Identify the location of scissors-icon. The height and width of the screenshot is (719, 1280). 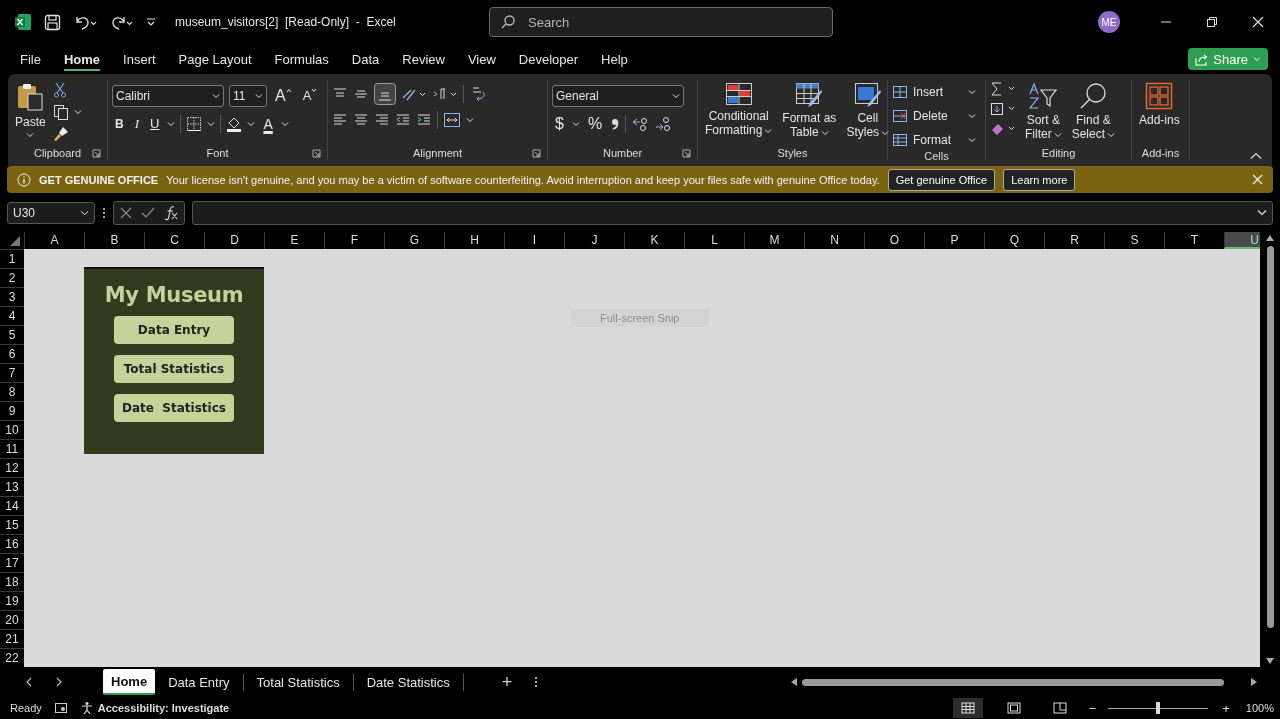
(59, 90).